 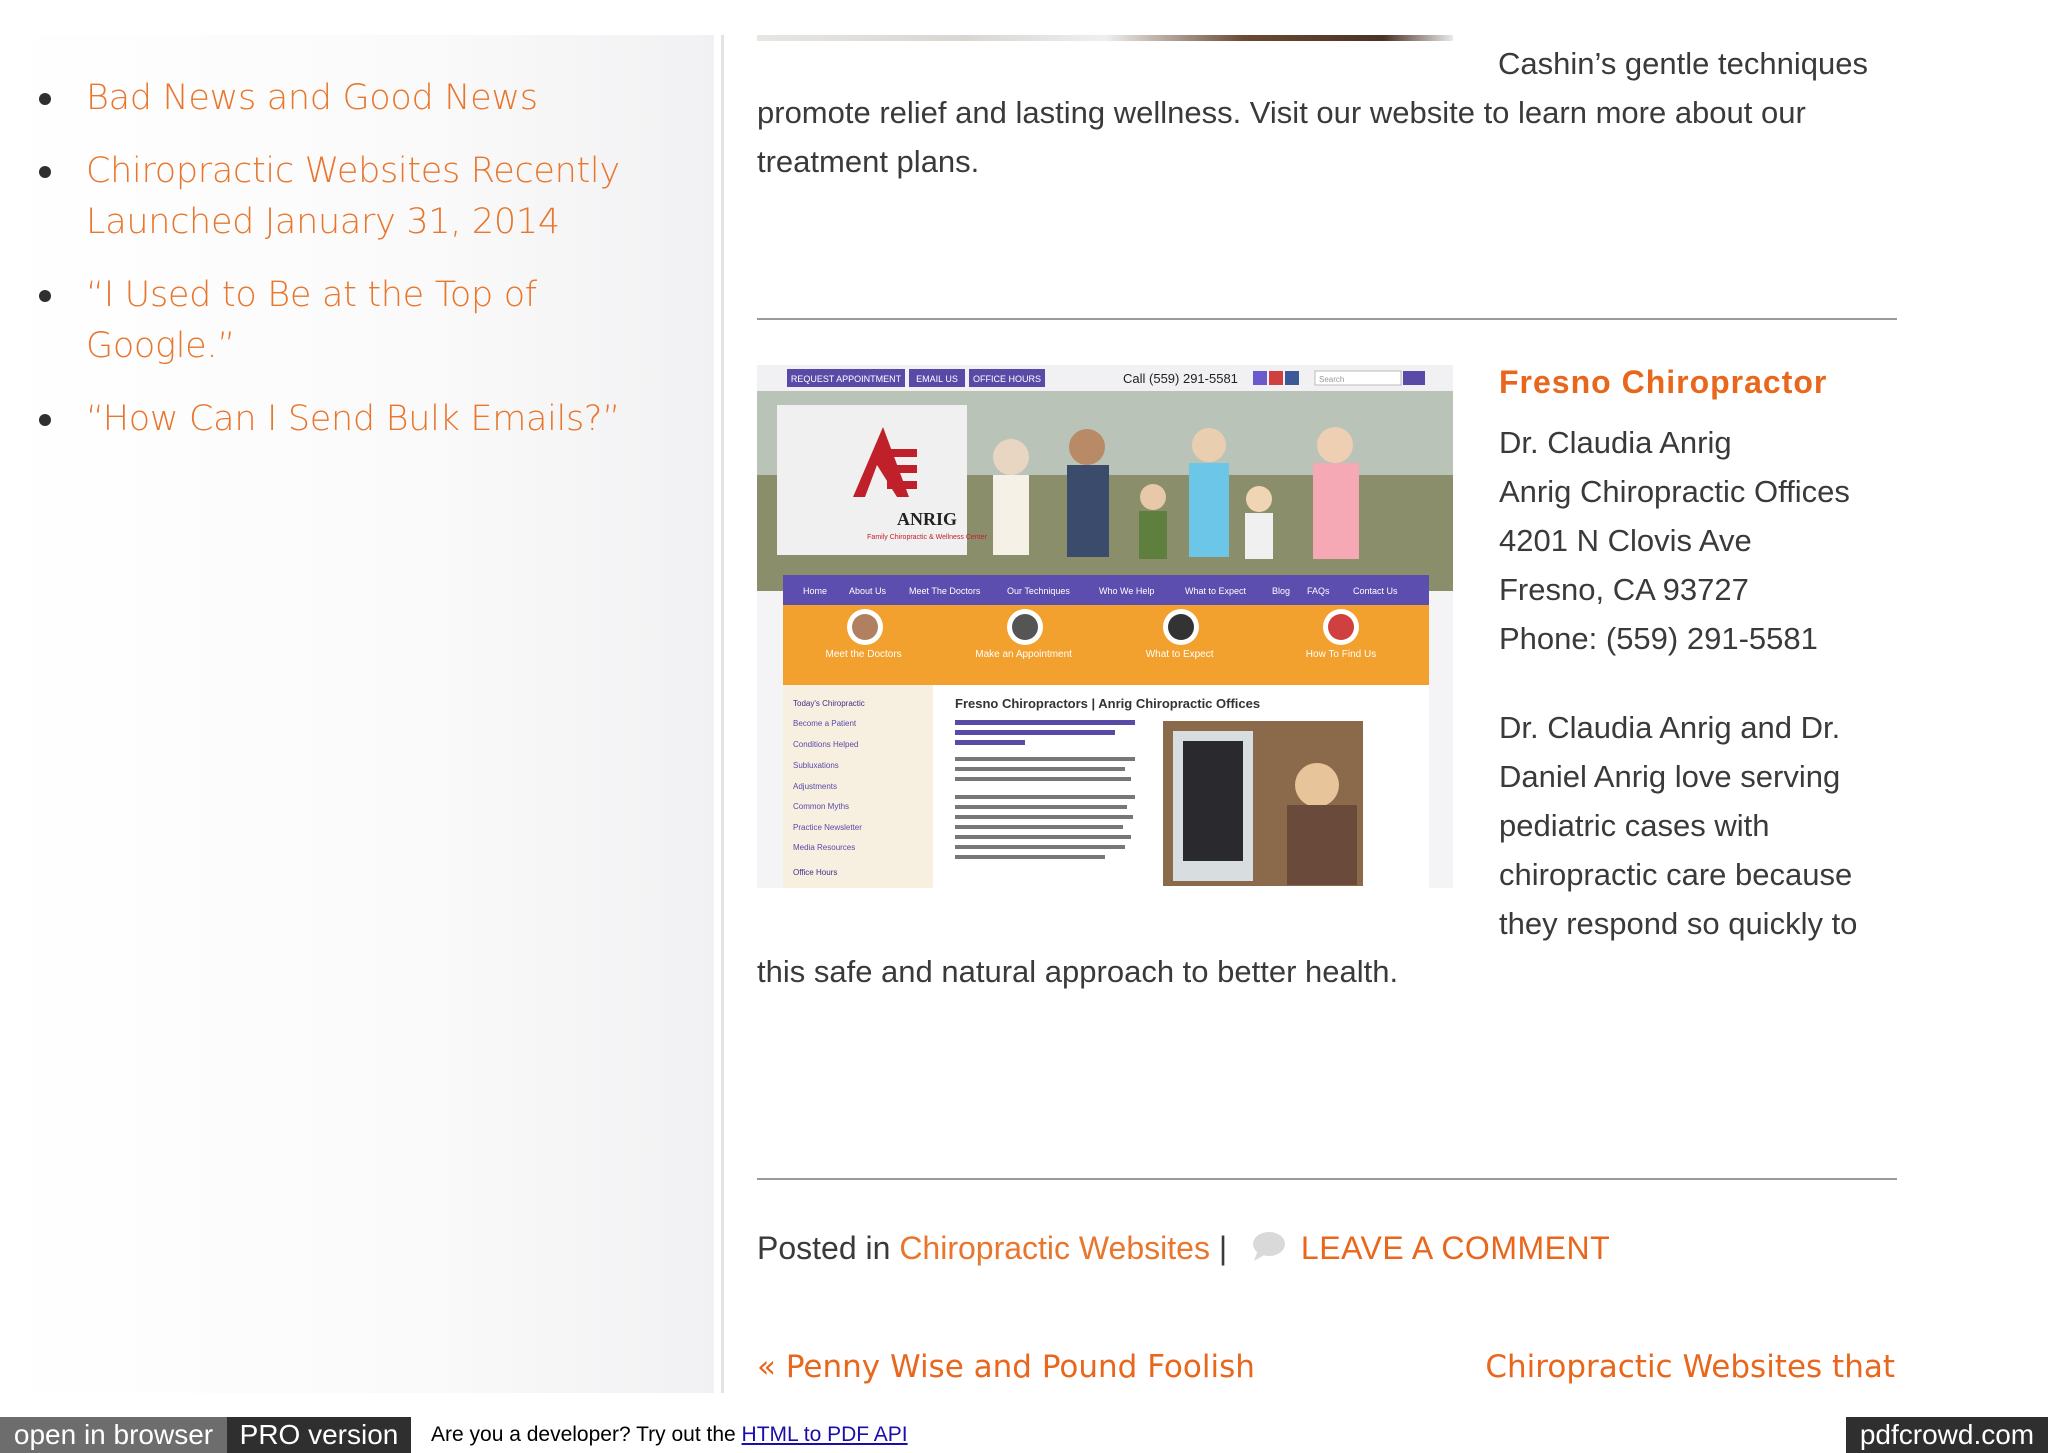 I want to click on phone-number: Phone: (559) 291-5581, so click(x=1658, y=638).